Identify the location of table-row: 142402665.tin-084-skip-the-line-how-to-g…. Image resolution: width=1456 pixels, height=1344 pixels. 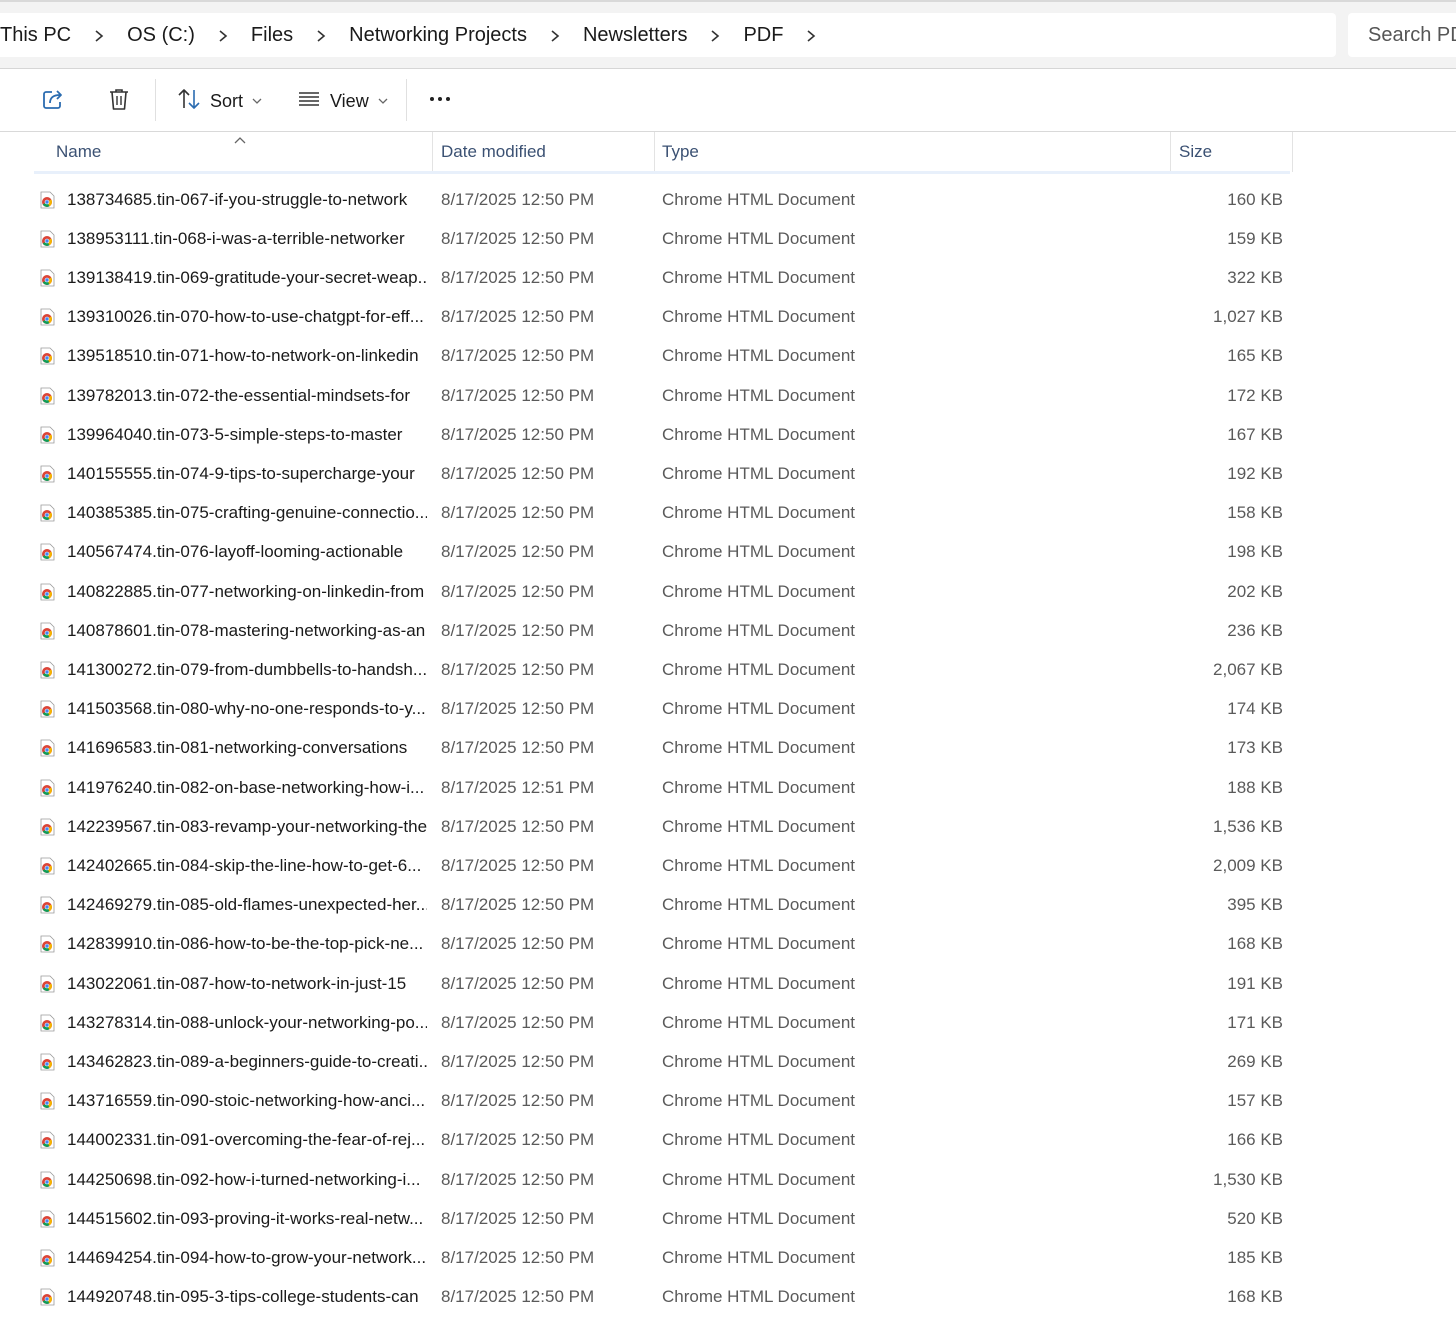
(662, 865).